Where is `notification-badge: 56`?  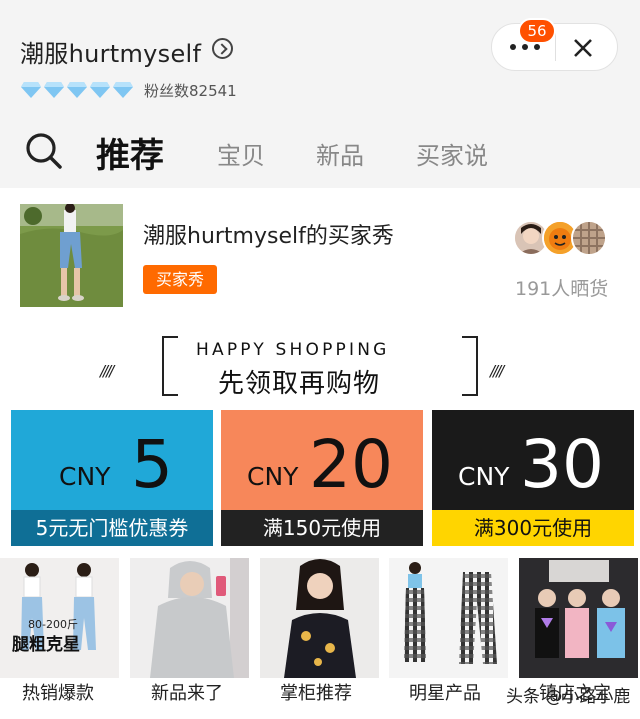 notification-badge: 56 is located at coordinates (537, 31).